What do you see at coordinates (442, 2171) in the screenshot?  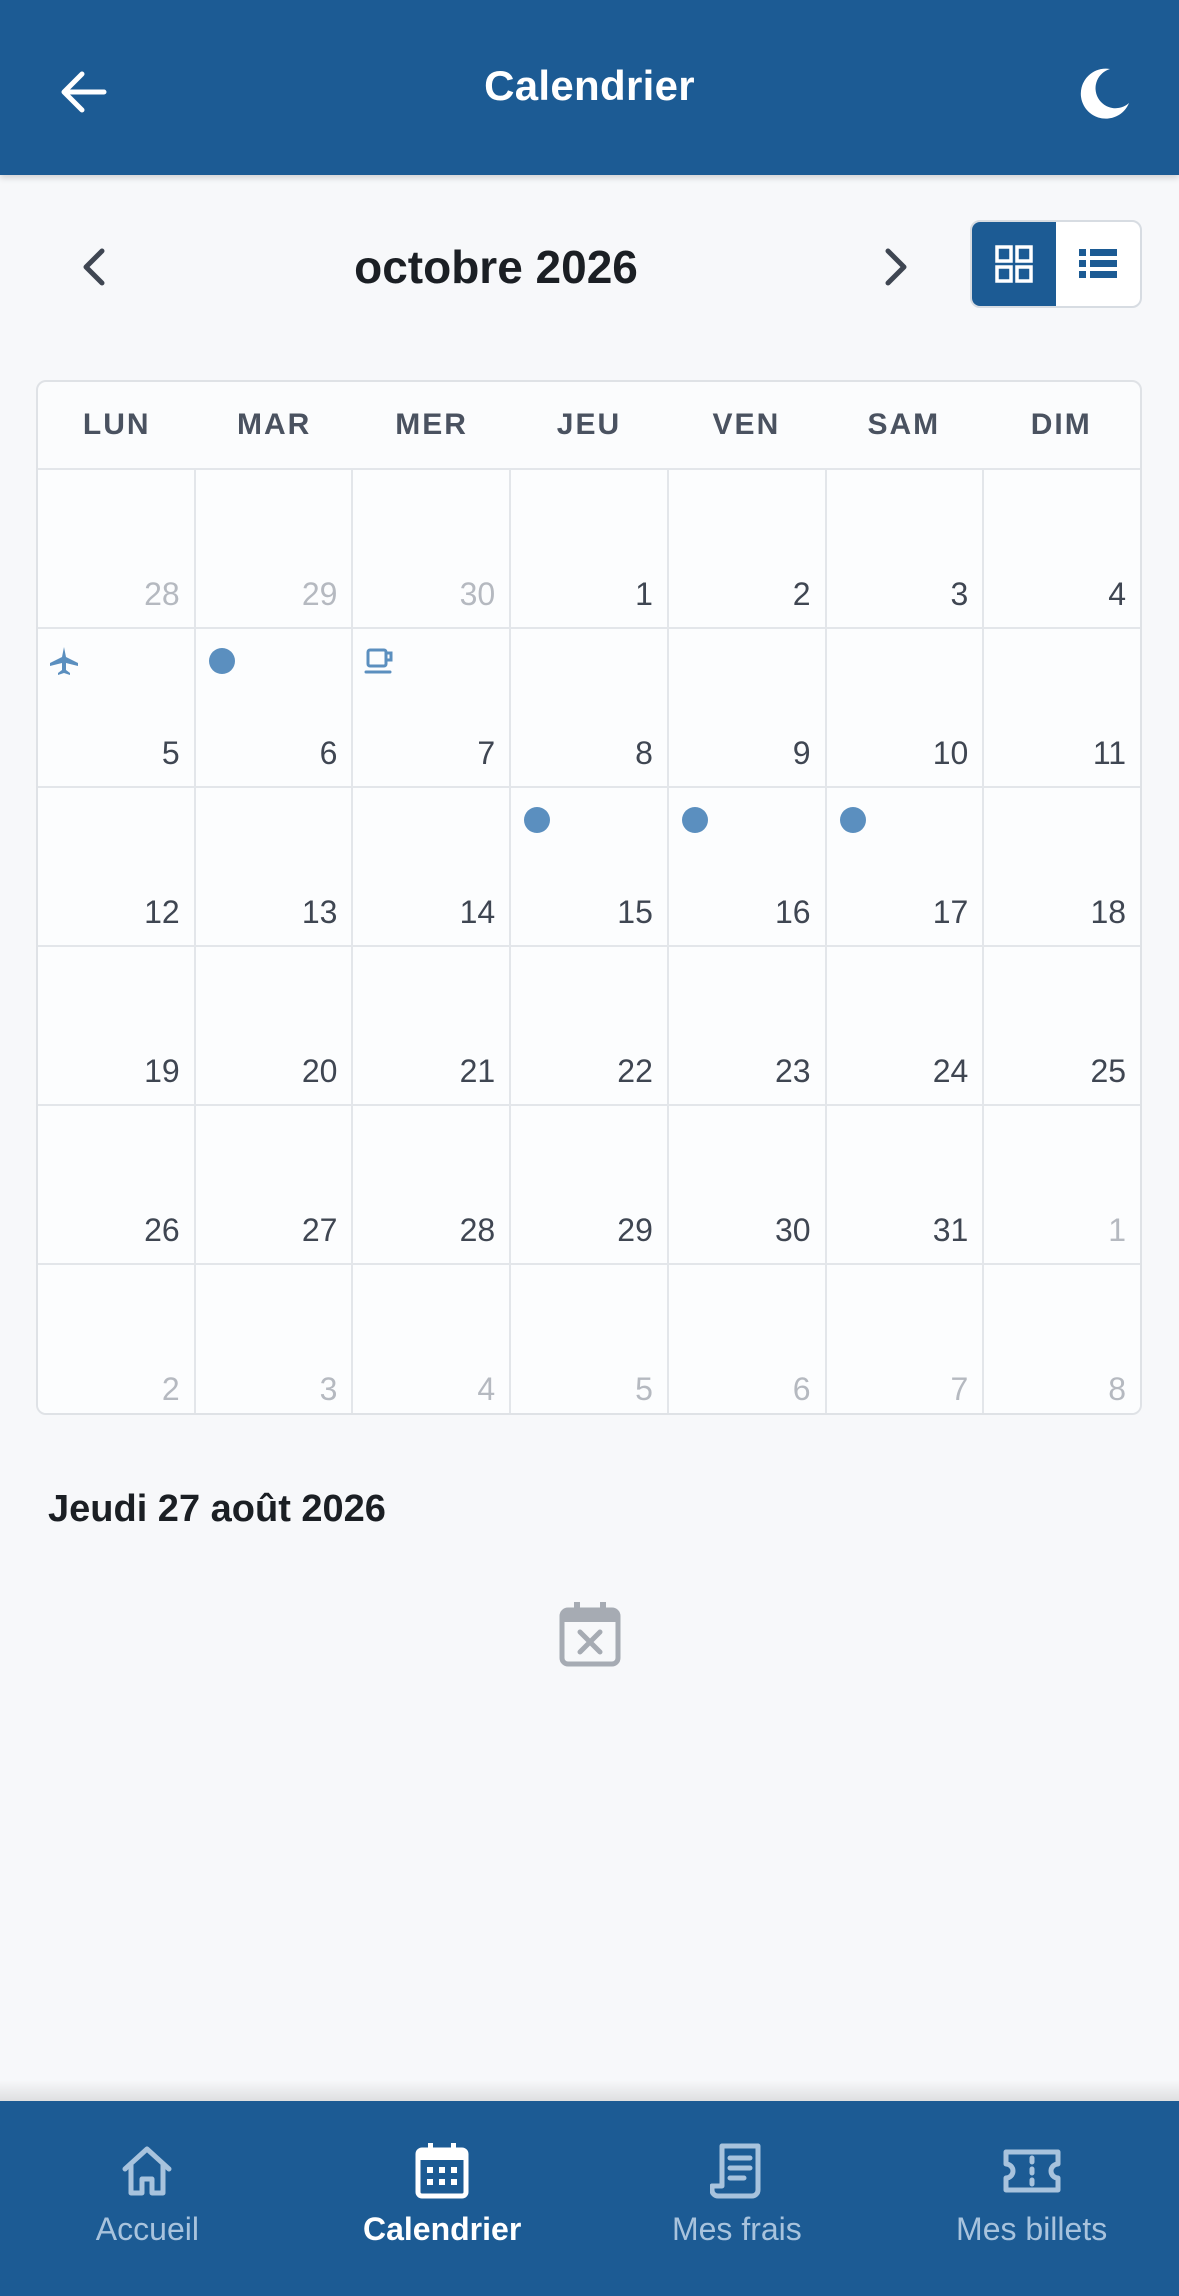 I see `calendar-icon` at bounding box center [442, 2171].